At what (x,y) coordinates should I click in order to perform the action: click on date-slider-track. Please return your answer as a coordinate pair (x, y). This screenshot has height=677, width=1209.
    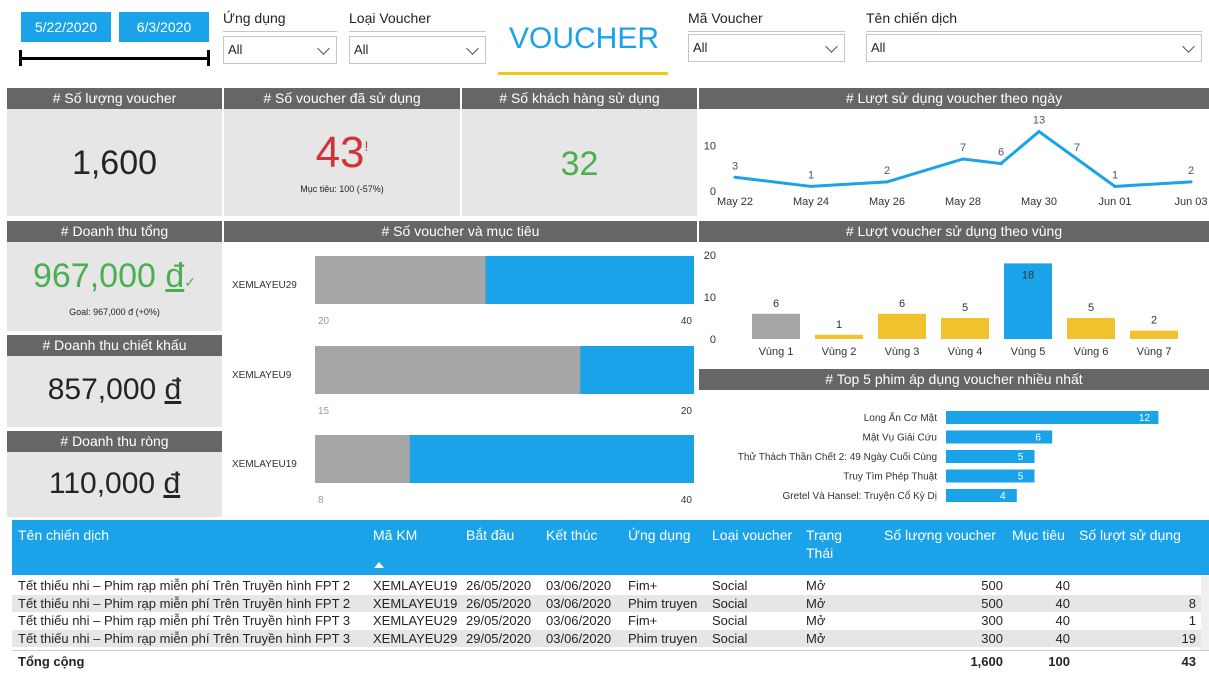
    Looking at the image, I should click on (115, 58).